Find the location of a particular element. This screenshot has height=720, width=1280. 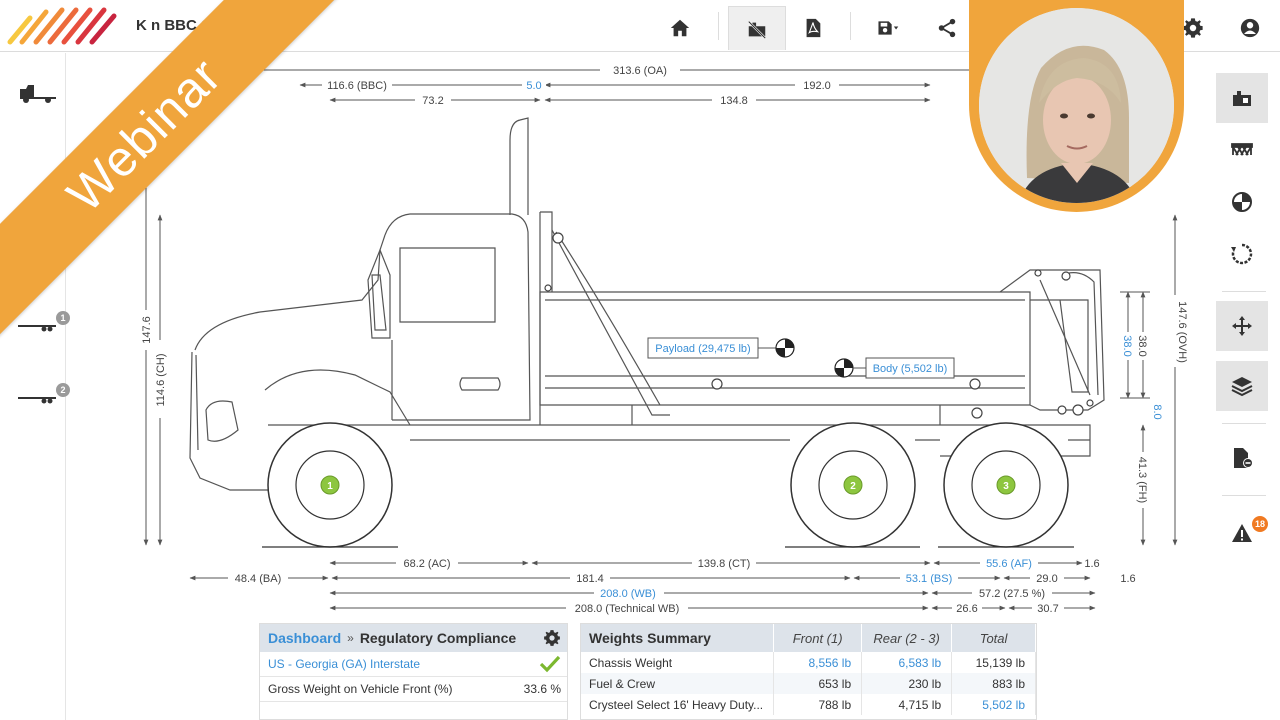

home-icon is located at coordinates (680, 28).